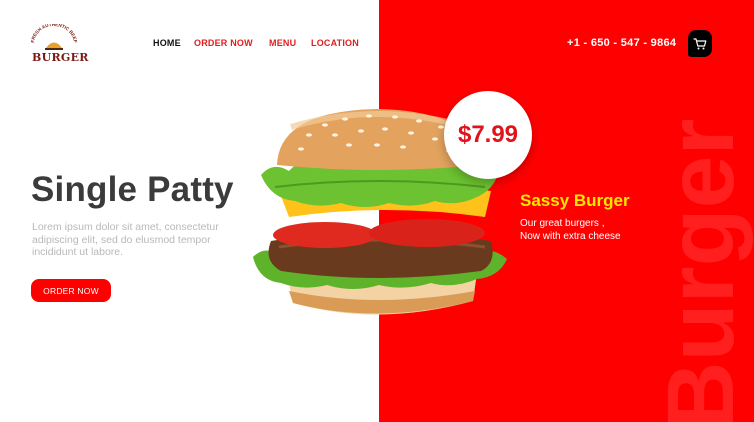  I want to click on burger-watermark: Burger, so click(701, 270).